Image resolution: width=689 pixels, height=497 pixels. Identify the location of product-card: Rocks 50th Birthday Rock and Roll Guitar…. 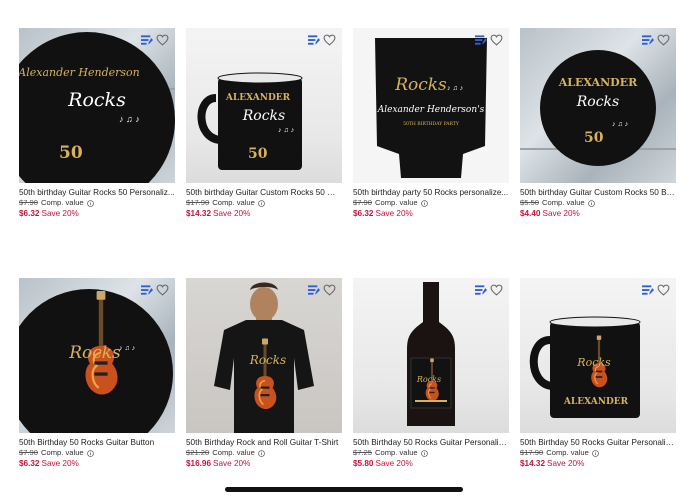
(264, 373).